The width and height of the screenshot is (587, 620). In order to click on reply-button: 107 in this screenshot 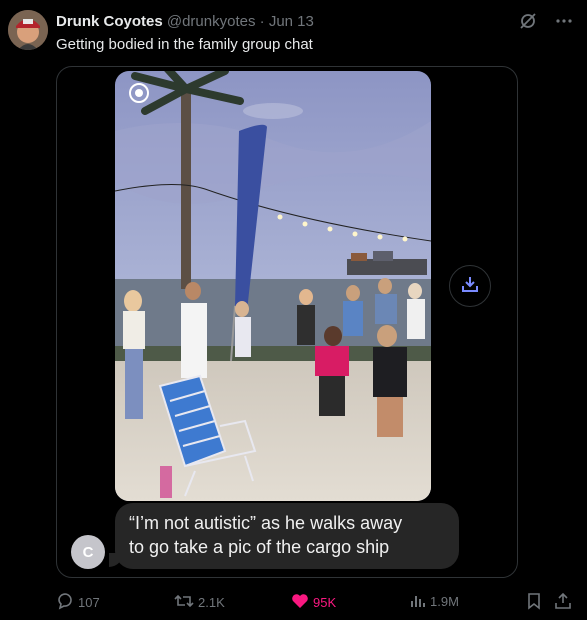, I will do `click(78, 602)`.